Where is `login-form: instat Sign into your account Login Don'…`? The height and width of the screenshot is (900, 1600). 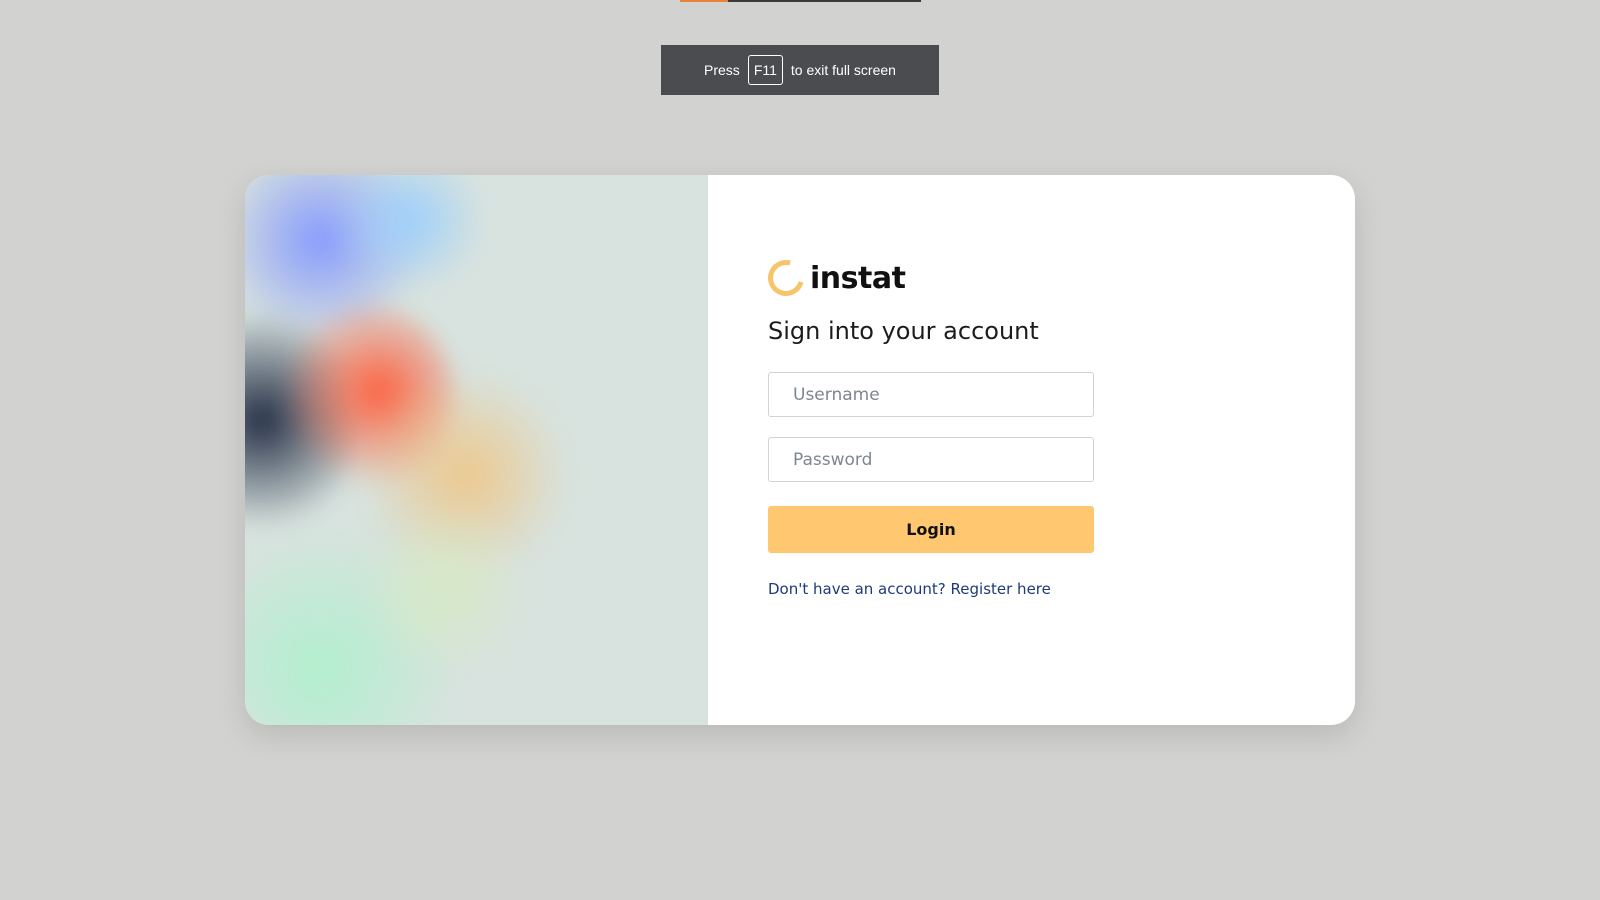 login-form: instat Sign into your account Login Don'… is located at coordinates (927, 425).